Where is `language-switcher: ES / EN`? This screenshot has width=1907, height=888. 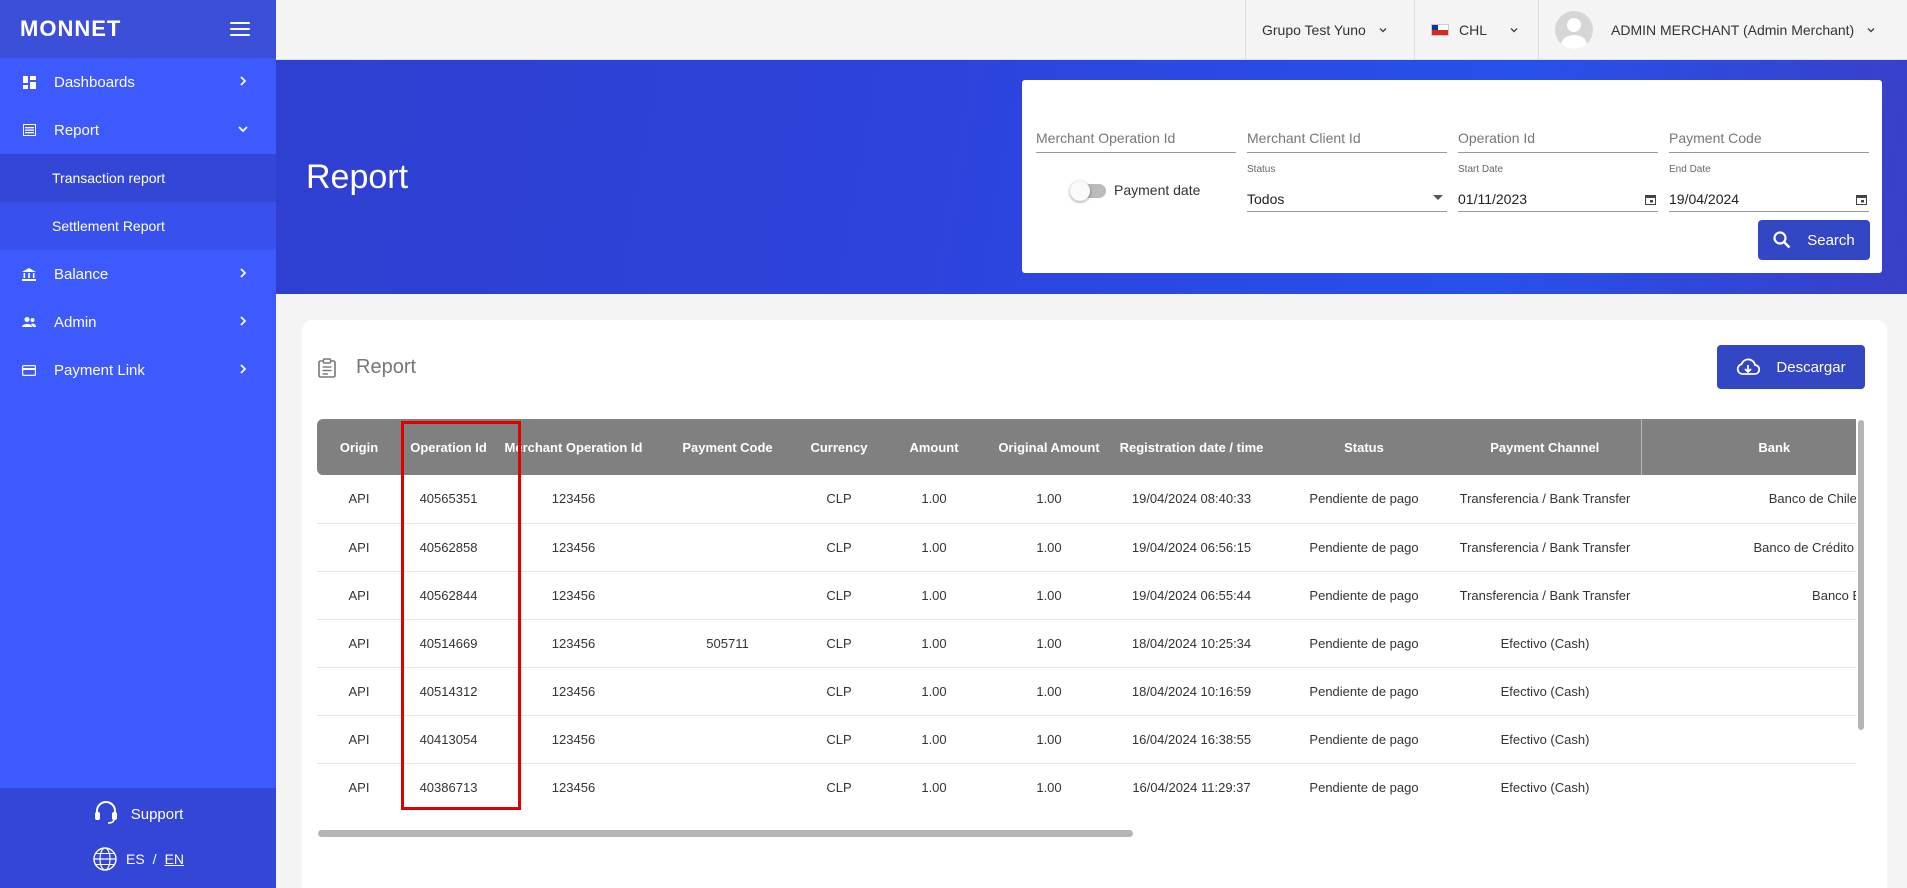 language-switcher: ES / EN is located at coordinates (138, 859).